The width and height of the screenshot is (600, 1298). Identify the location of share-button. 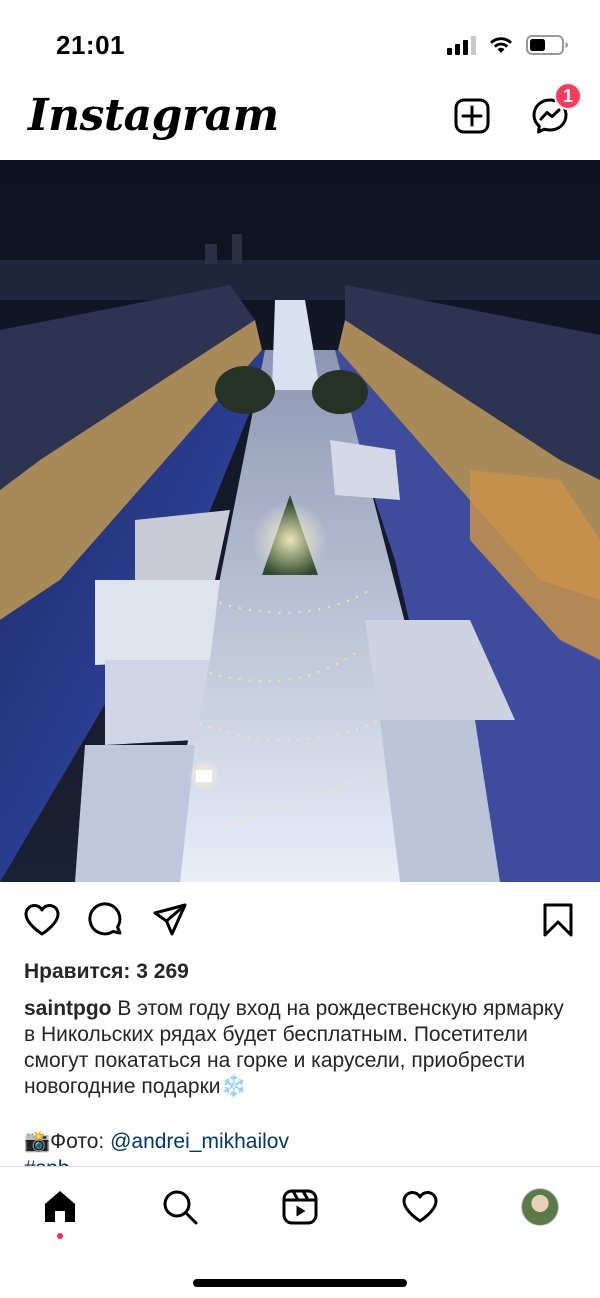
(170, 920).